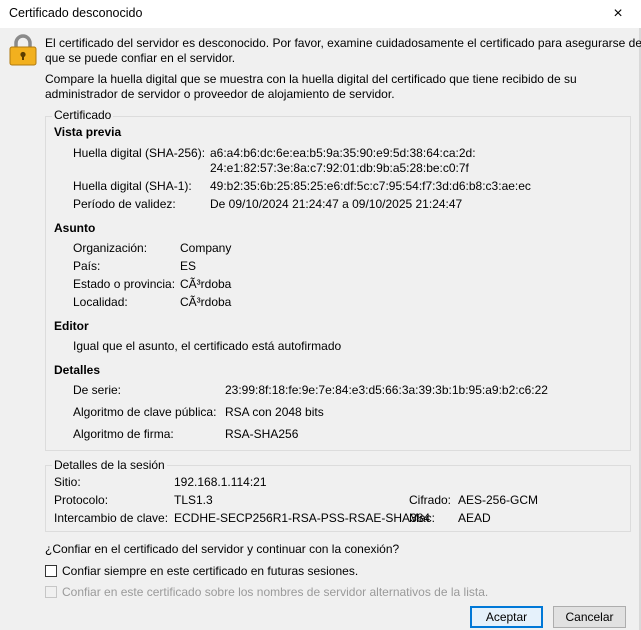 This screenshot has width=641, height=630. What do you see at coordinates (75, 228) in the screenshot?
I see `subject-heading: Asunto` at bounding box center [75, 228].